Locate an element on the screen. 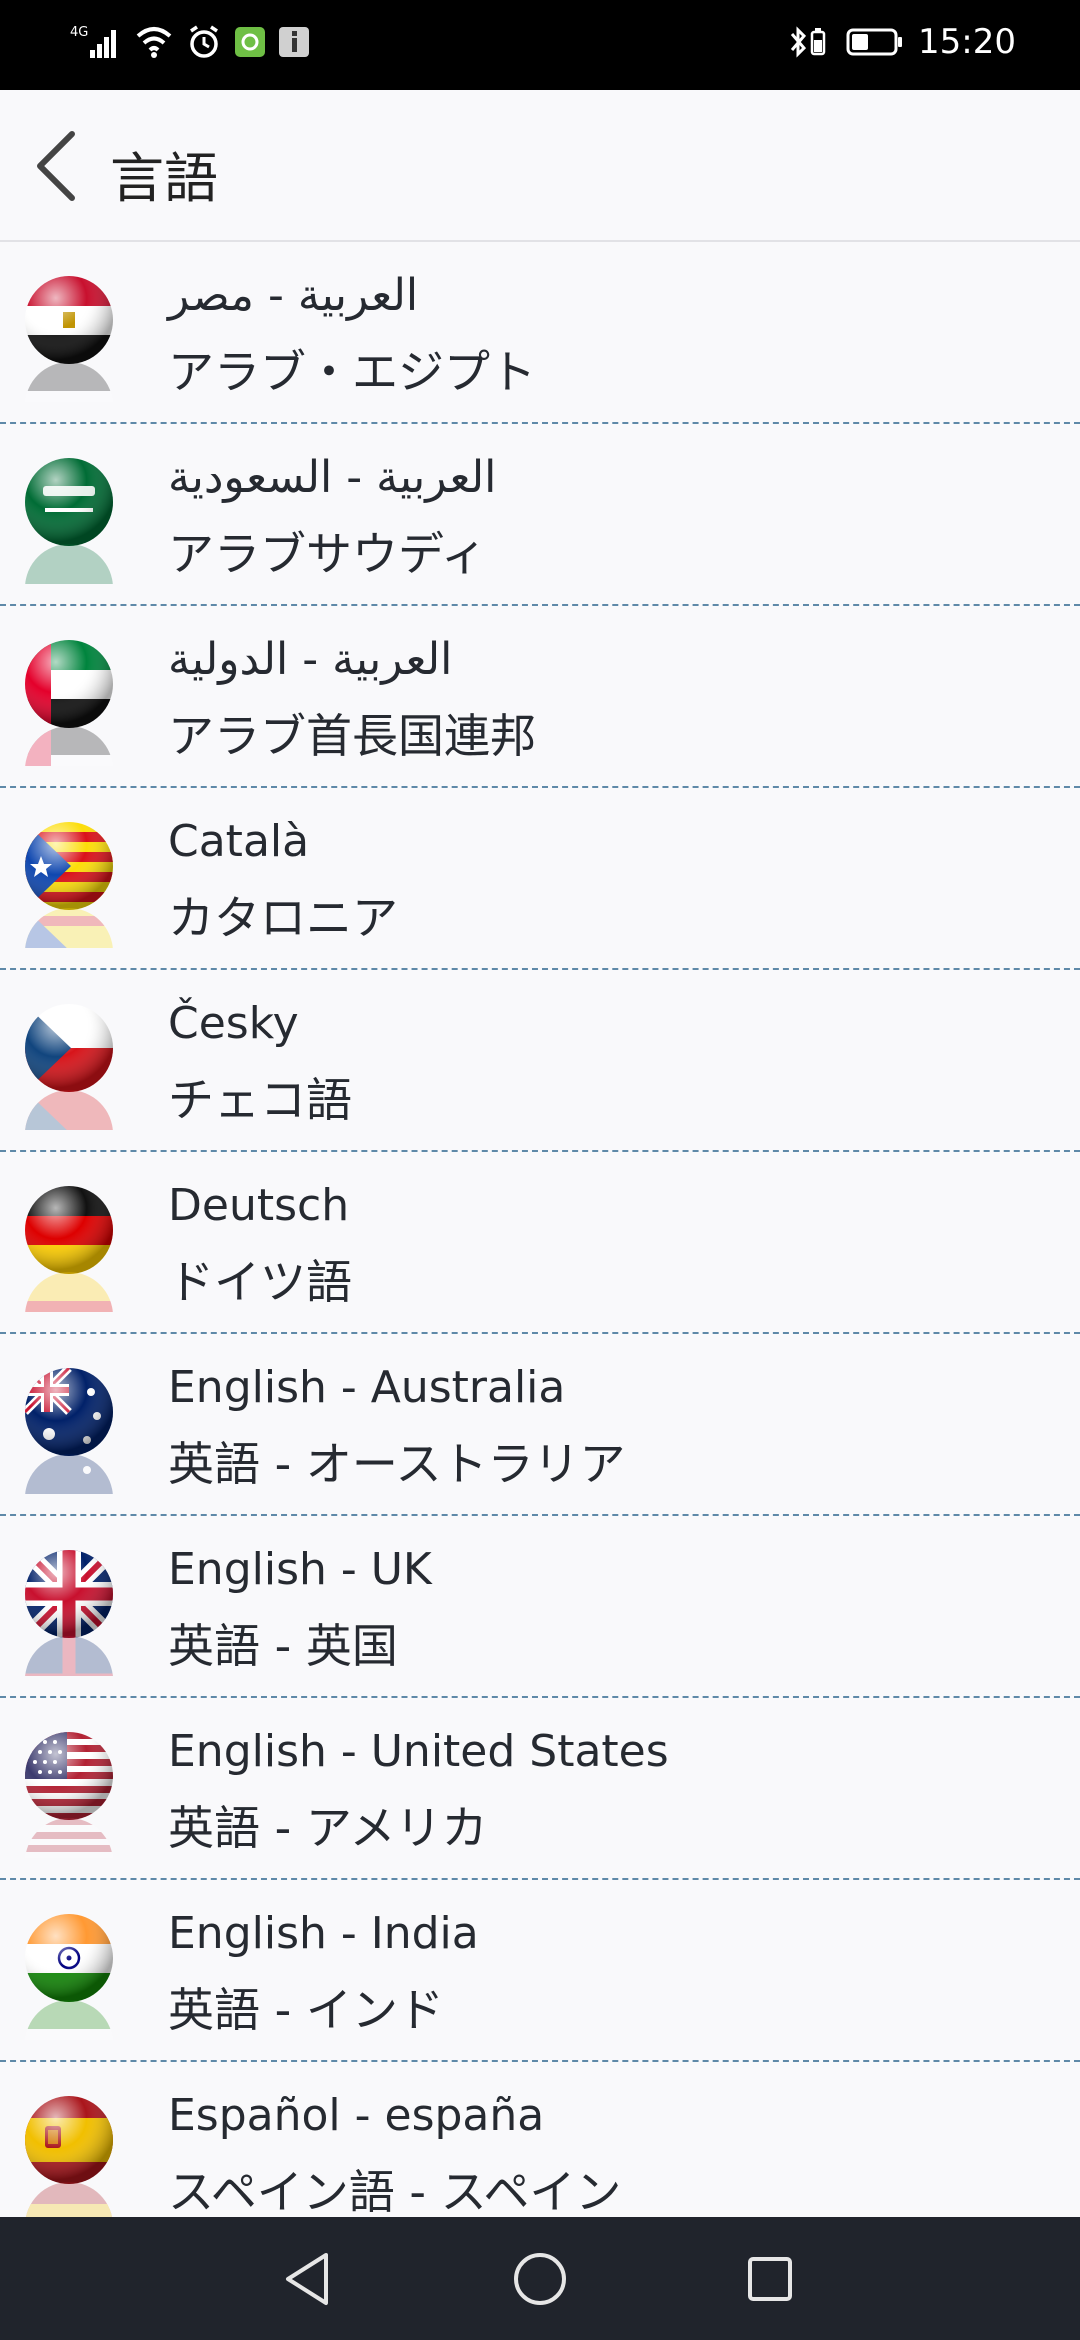  battery-icon is located at coordinates (874, 42).